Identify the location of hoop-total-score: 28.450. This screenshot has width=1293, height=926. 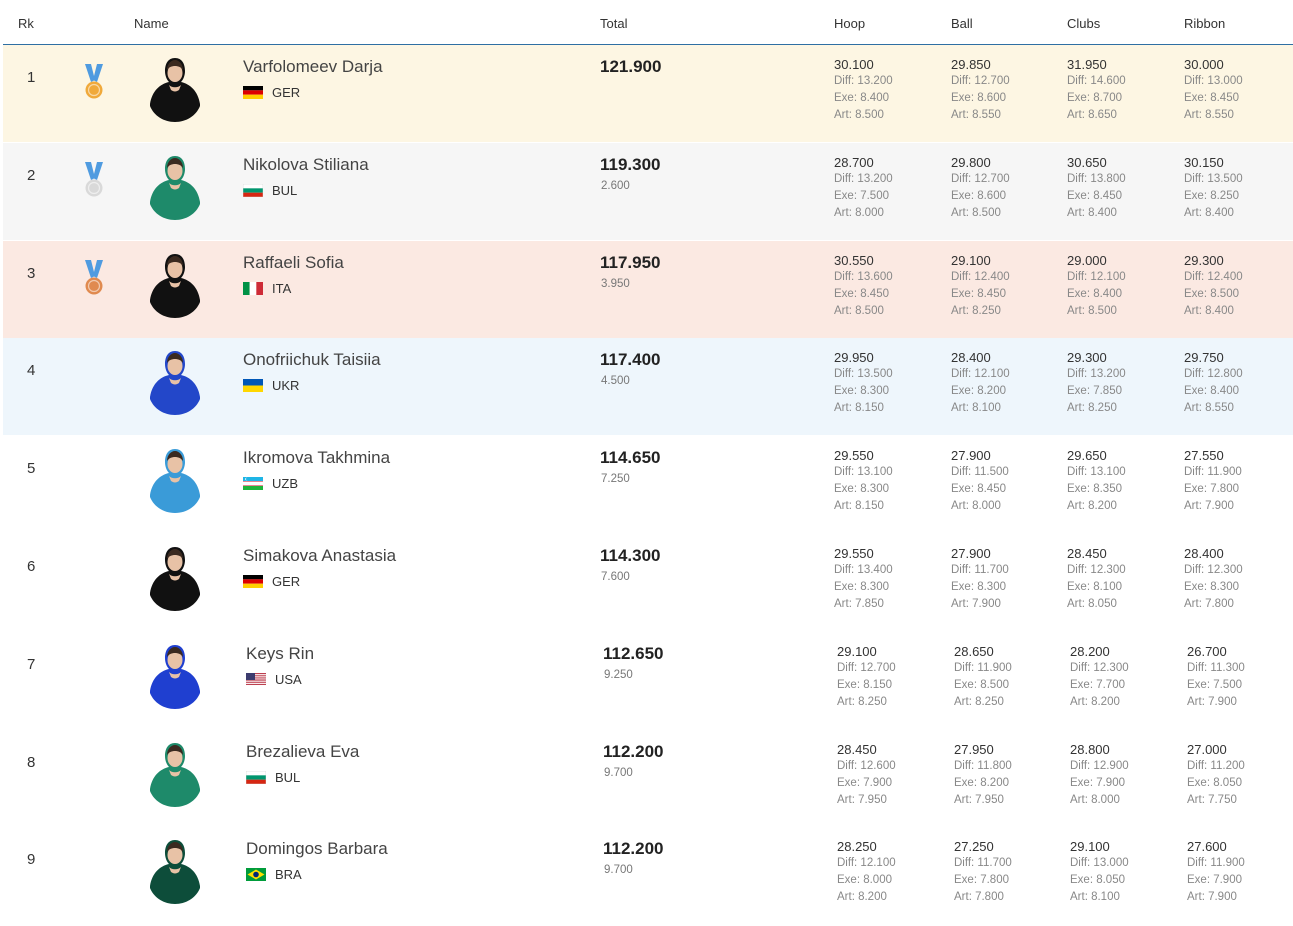
(857, 749).